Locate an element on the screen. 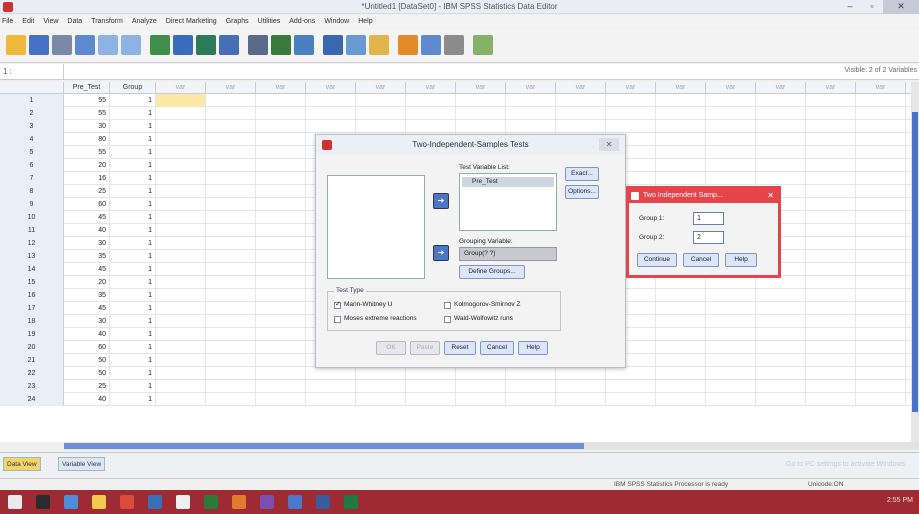 Image resolution: width=919 pixels, height=514 pixels. insert-cases-icon is located at coordinates (281, 45).